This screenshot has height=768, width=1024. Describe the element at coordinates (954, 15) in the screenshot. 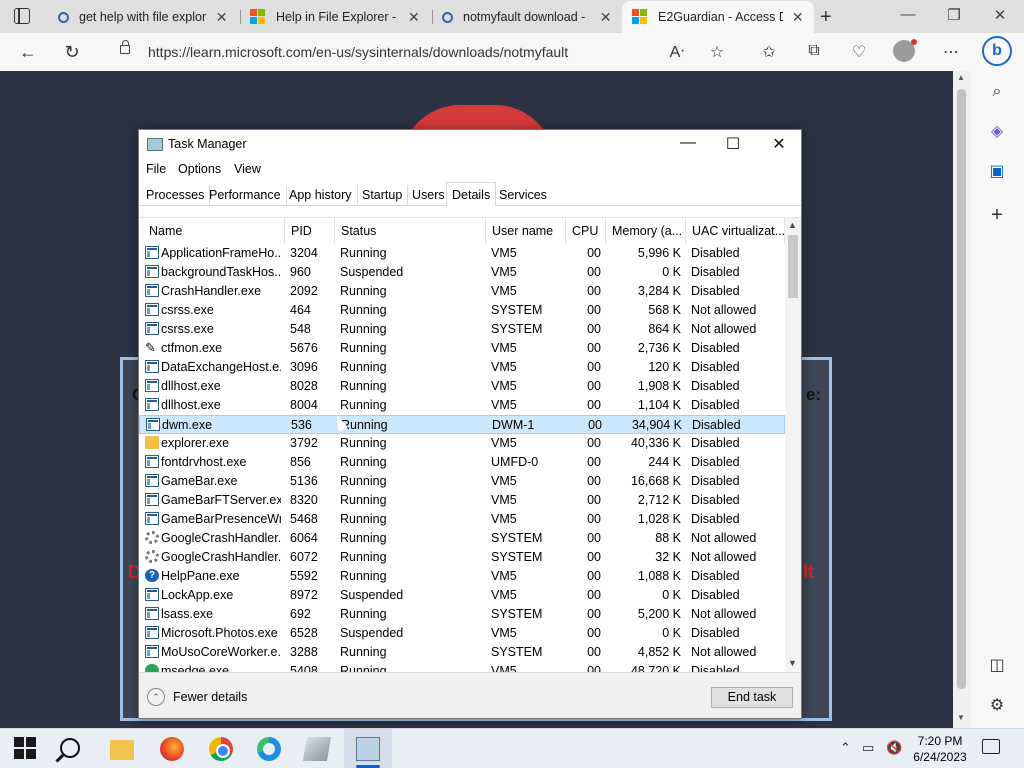

I see `restore-icon: ❐` at that location.